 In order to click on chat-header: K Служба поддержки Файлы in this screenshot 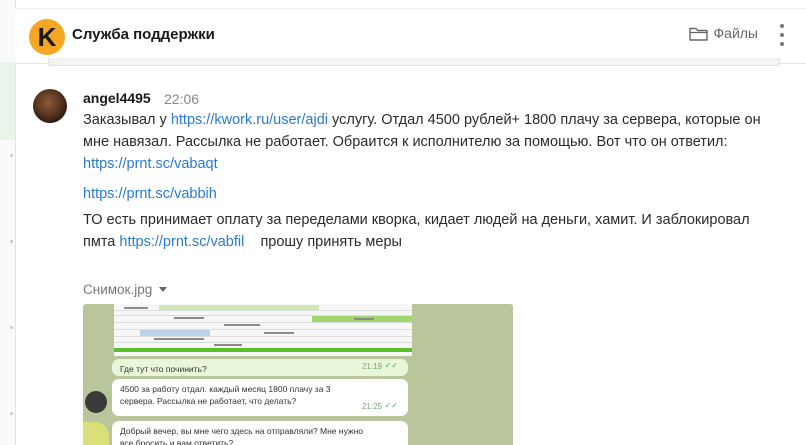, I will do `click(410, 36)`.